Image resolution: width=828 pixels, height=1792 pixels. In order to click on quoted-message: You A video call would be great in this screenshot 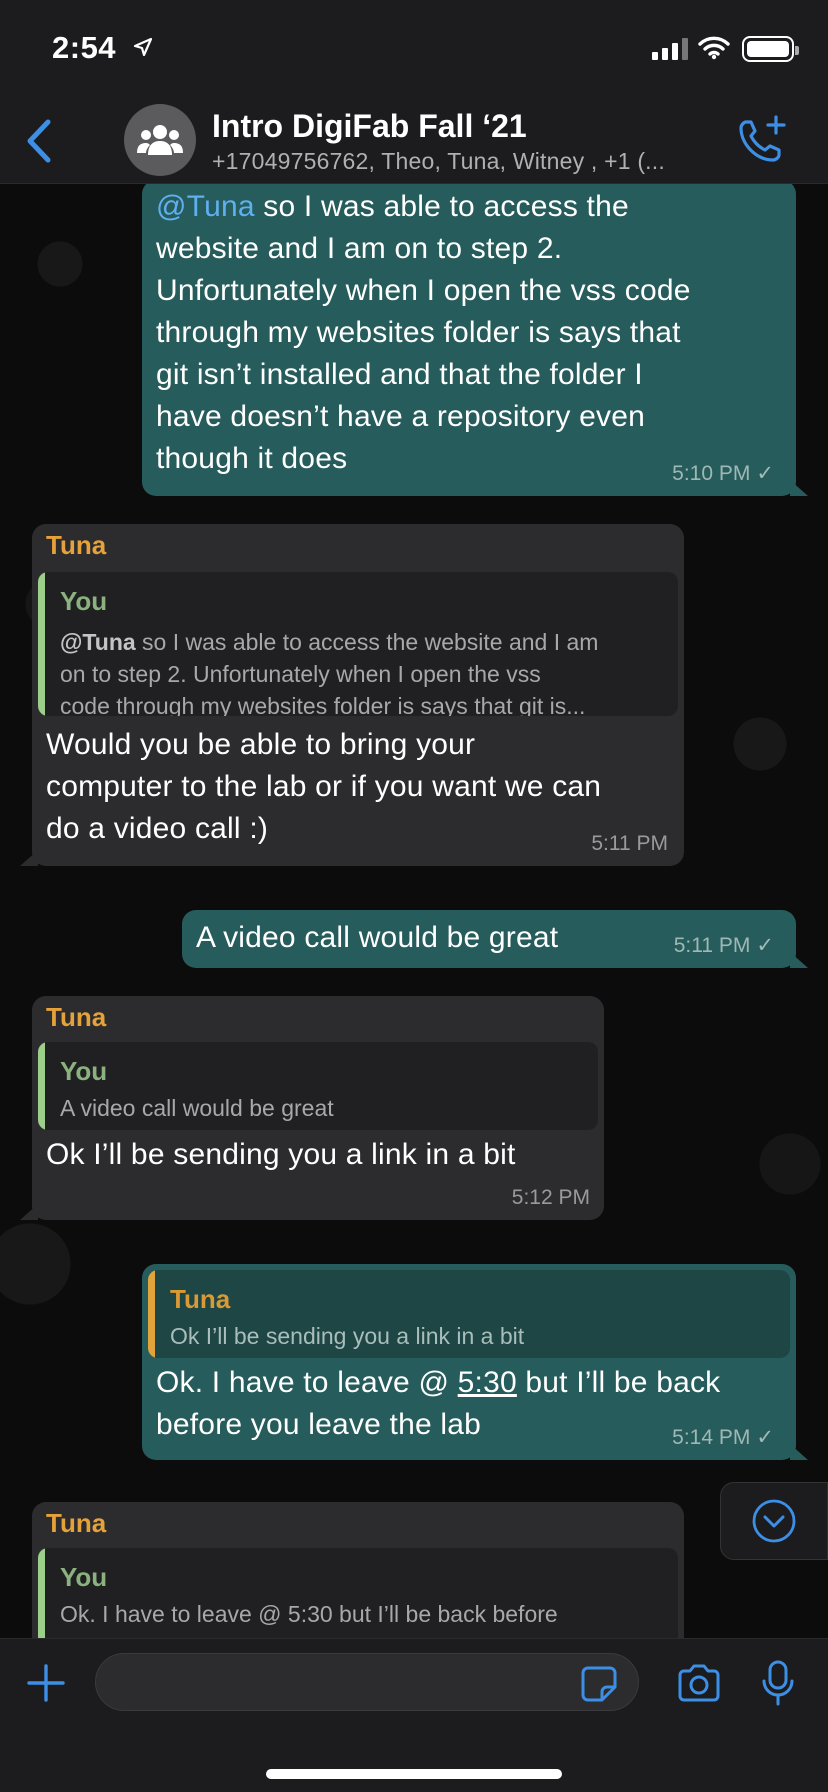, I will do `click(318, 1086)`.